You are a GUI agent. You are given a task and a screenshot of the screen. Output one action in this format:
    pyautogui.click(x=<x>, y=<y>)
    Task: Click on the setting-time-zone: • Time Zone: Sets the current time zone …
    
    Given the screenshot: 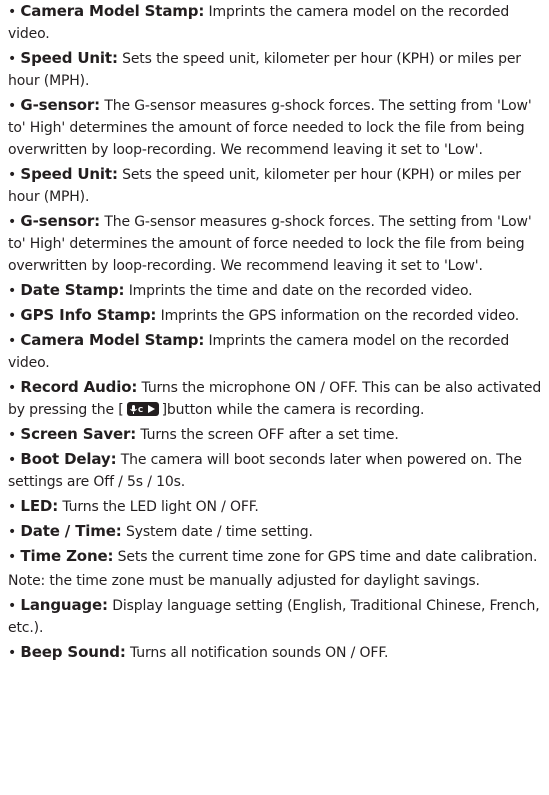 What is the action you would take?
    pyautogui.click(x=273, y=556)
    